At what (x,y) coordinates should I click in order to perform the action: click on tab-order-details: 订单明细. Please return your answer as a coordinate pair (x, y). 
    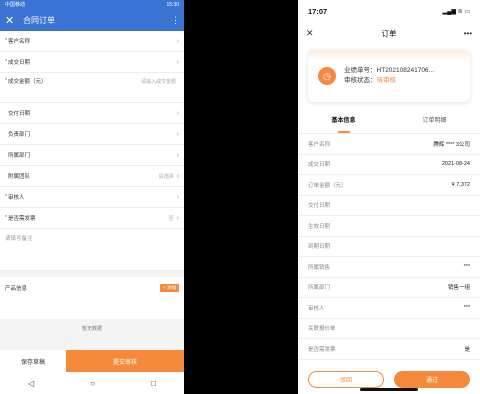
    Looking at the image, I should click on (434, 122).